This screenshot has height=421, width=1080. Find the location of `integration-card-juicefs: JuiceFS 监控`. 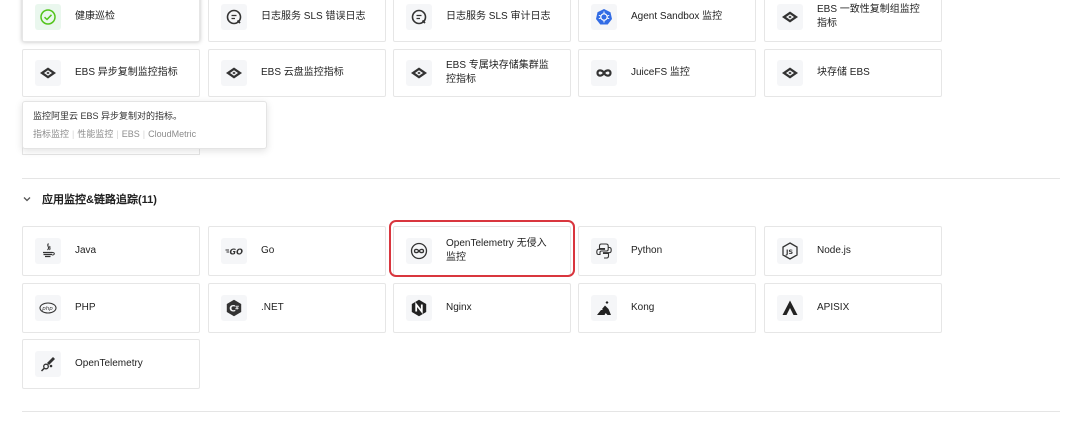

integration-card-juicefs: JuiceFS 监控 is located at coordinates (667, 73).